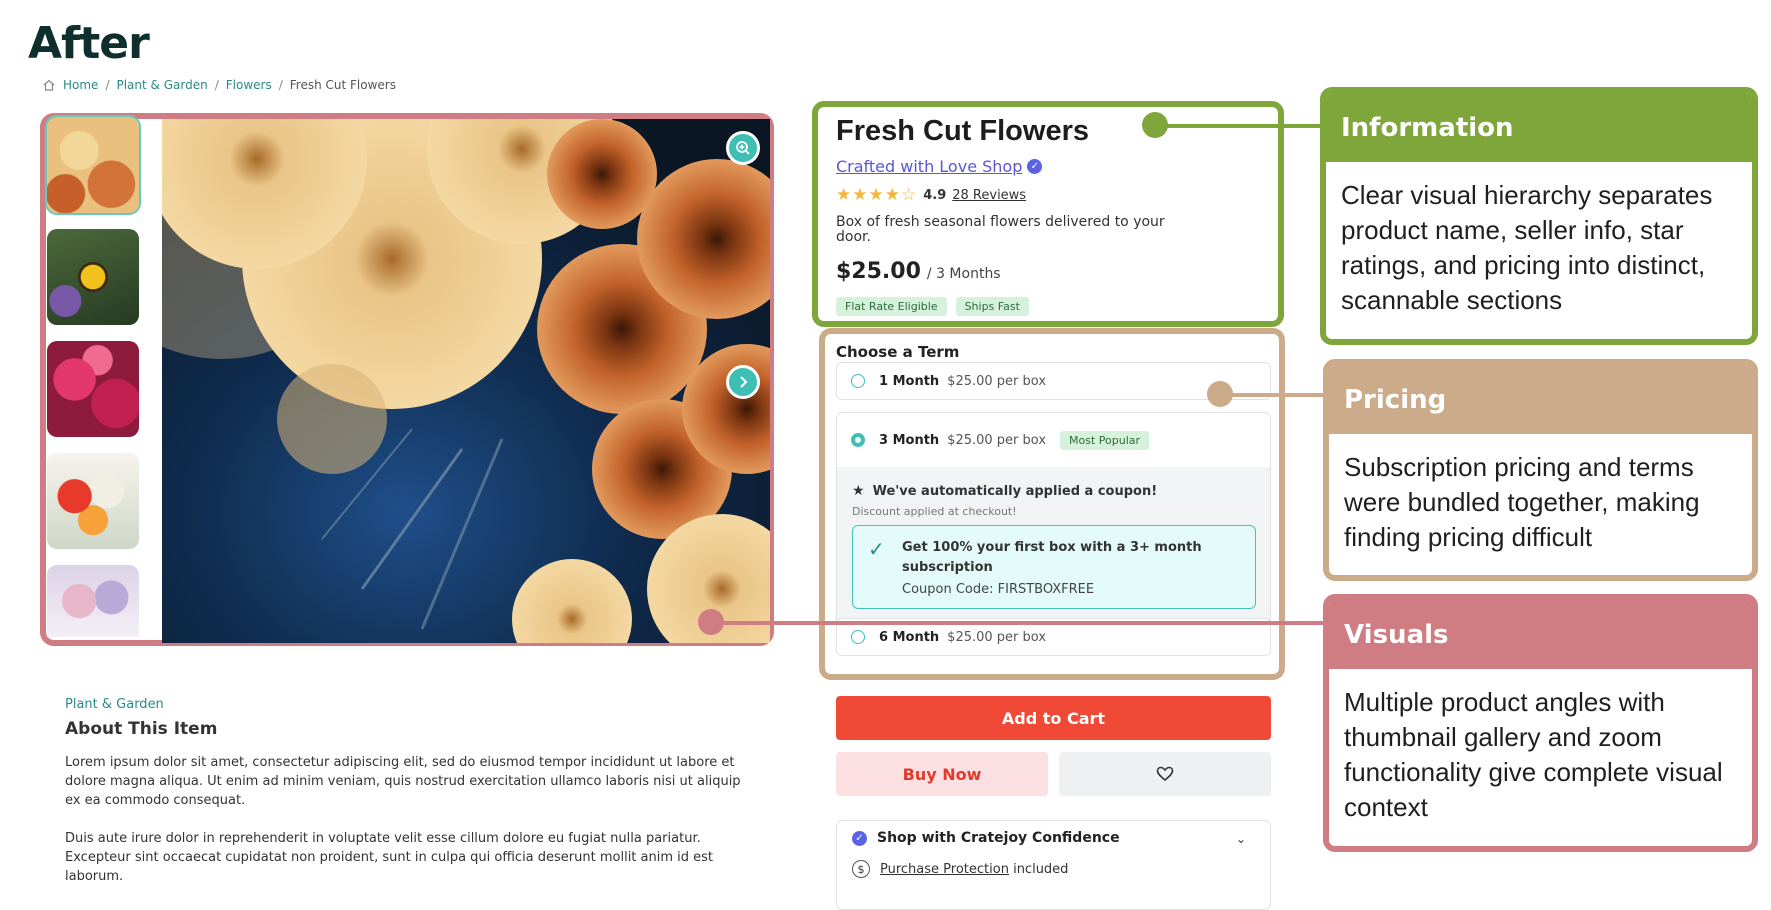 The width and height of the screenshot is (1771, 910). I want to click on purchase-protection-link: Purchase Protection, so click(944, 869).